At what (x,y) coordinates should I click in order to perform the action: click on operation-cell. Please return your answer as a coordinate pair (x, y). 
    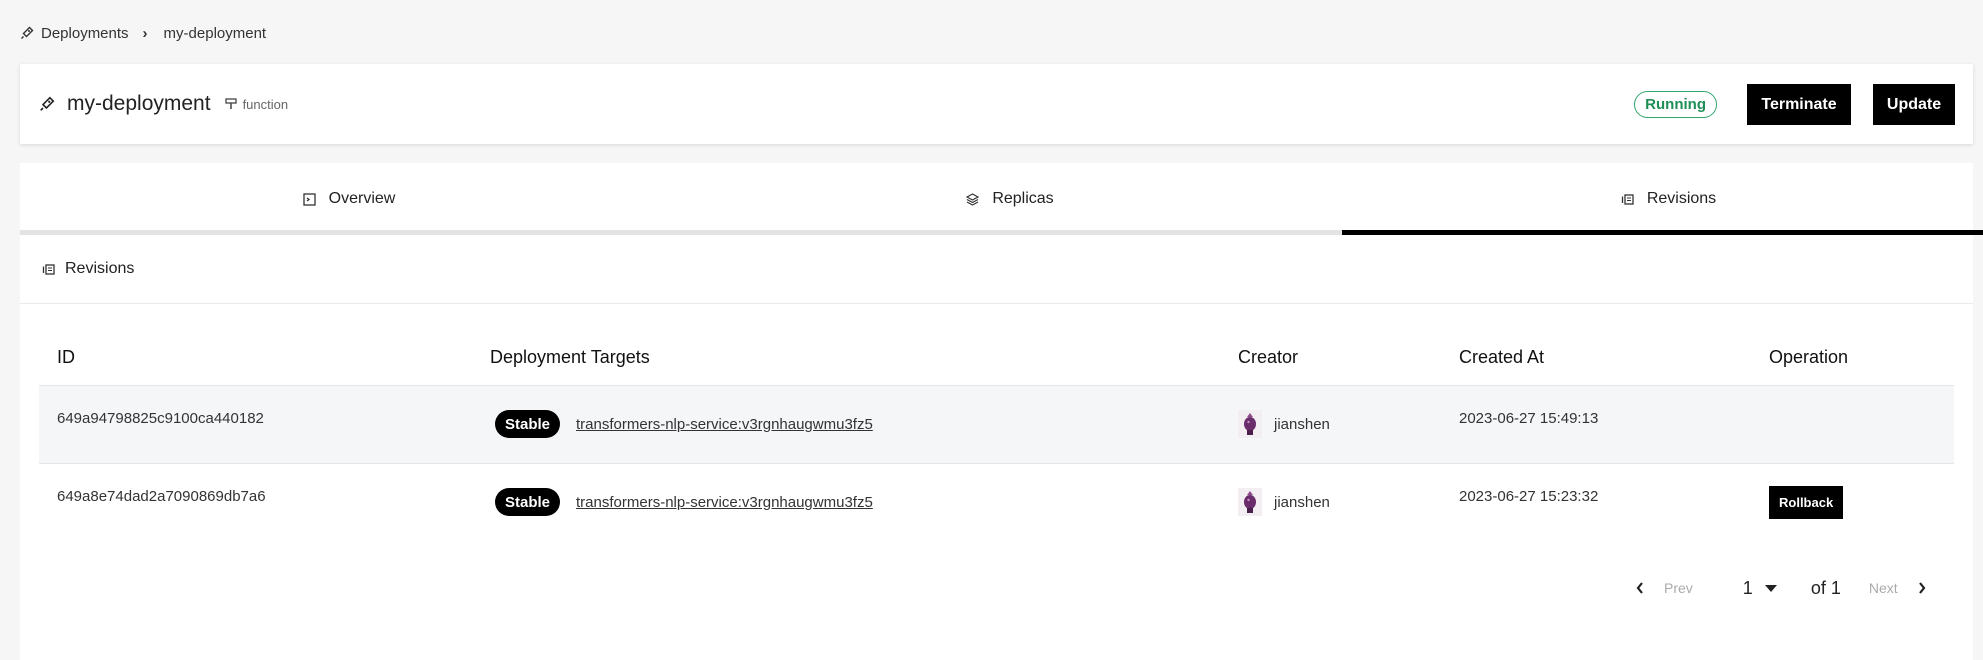
    Looking at the image, I should click on (1852, 424).